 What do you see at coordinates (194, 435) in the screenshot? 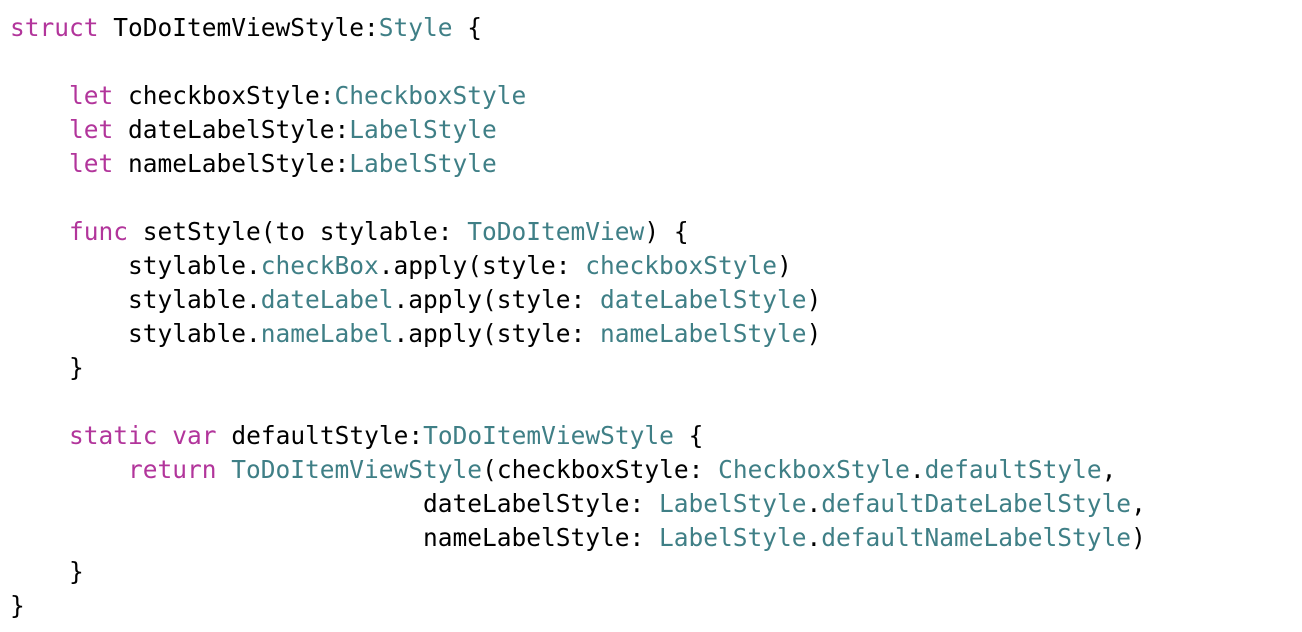
I see `keyword-token: var` at bounding box center [194, 435].